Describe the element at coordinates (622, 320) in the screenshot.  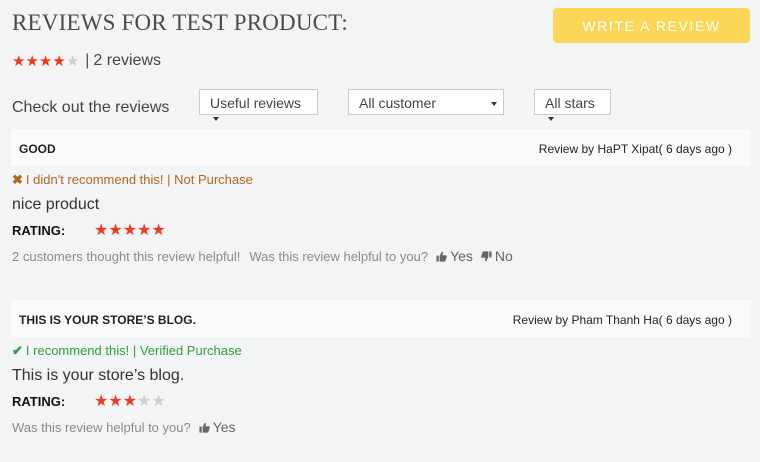
I see `review-author: Review by Pham Thanh Ha( 6 days ago )` at that location.